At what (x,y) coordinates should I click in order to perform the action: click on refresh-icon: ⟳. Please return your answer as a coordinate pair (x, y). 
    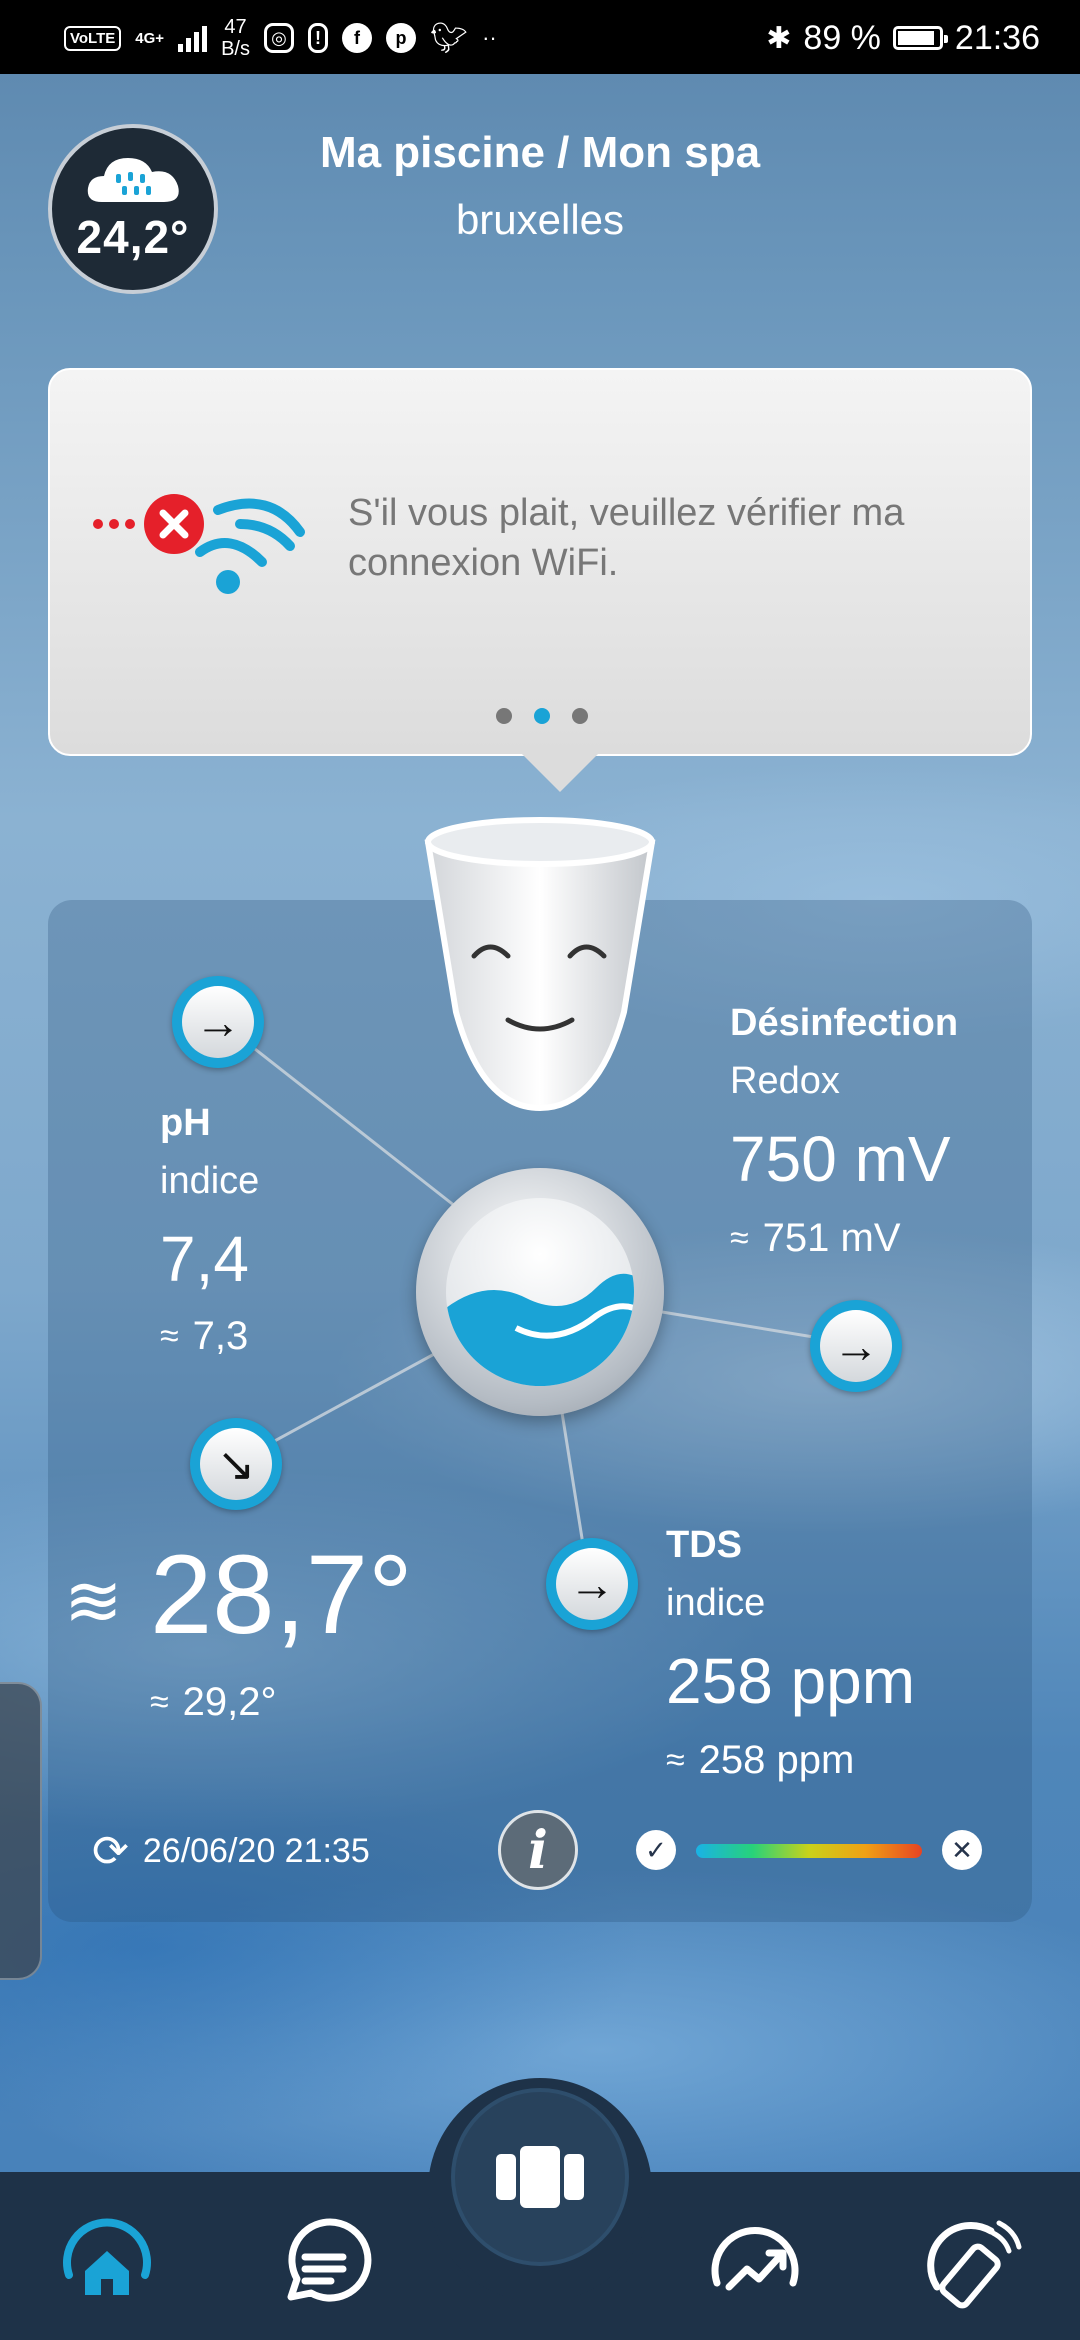
    Looking at the image, I should click on (110, 1851).